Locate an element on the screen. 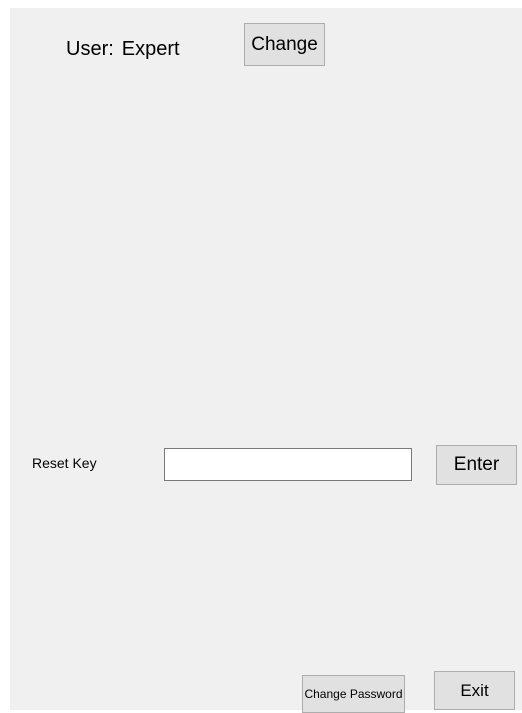  enter-button: Enter is located at coordinates (476, 465).